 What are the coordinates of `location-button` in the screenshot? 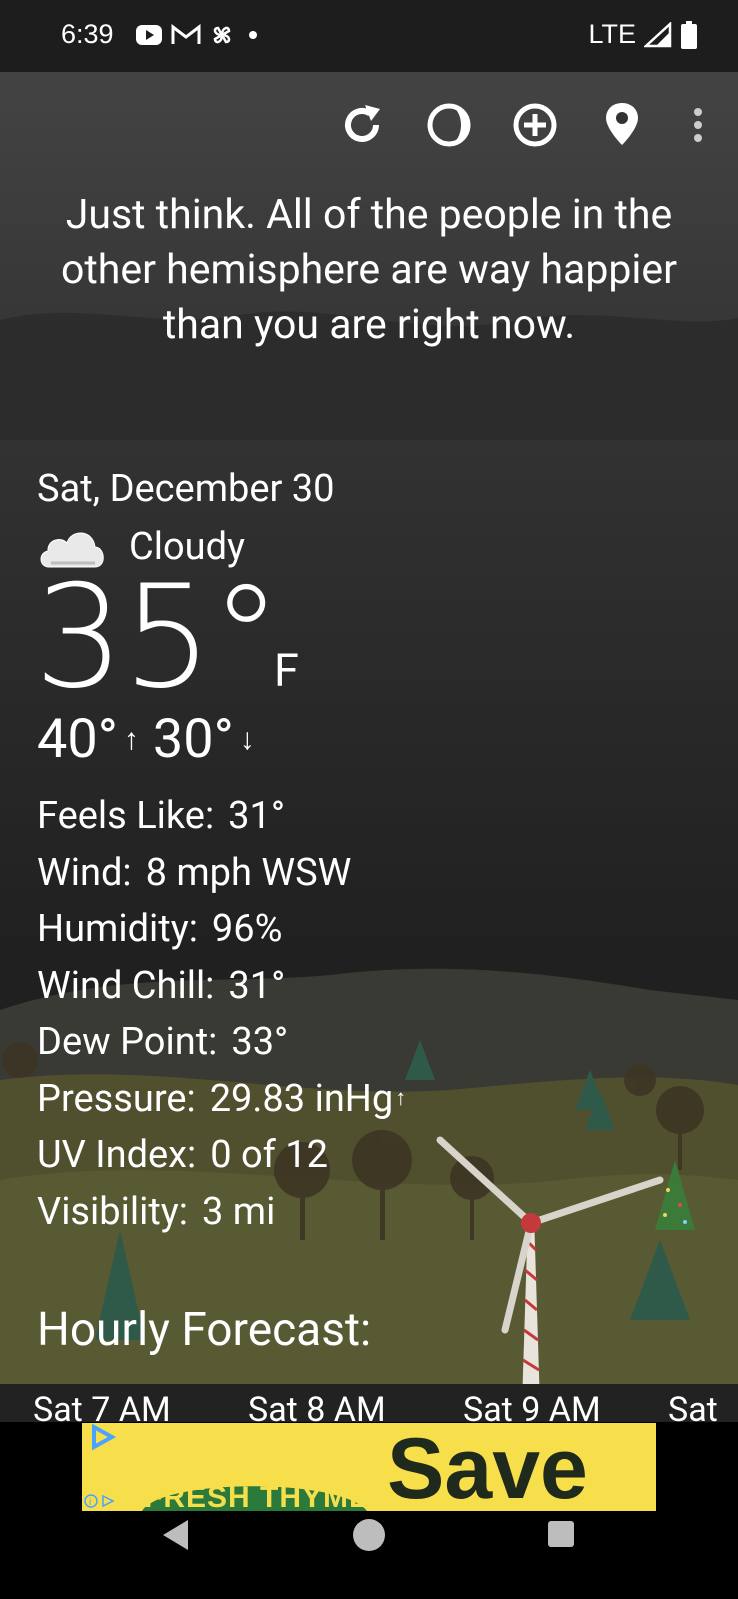 It's located at (622, 125).